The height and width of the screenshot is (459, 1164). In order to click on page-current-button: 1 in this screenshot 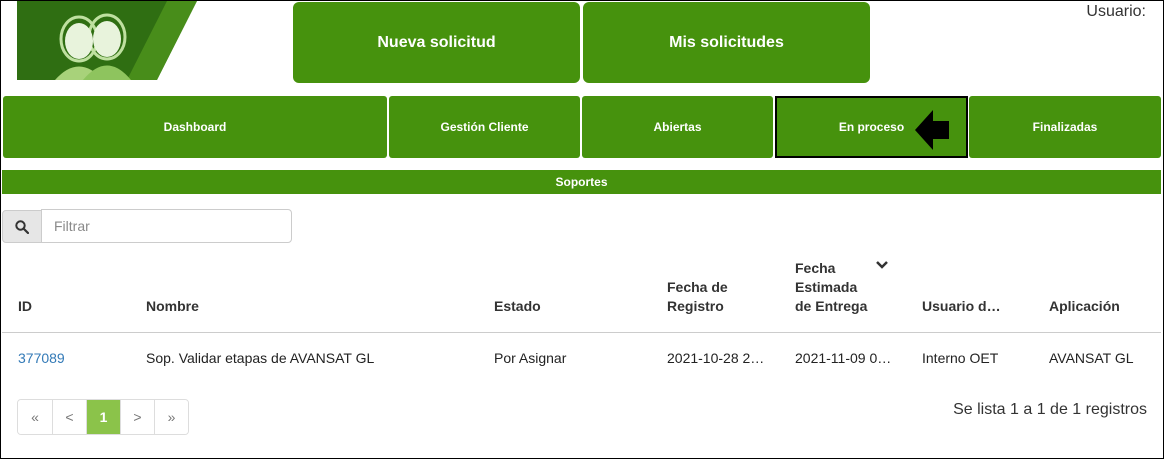, I will do `click(103, 417)`.